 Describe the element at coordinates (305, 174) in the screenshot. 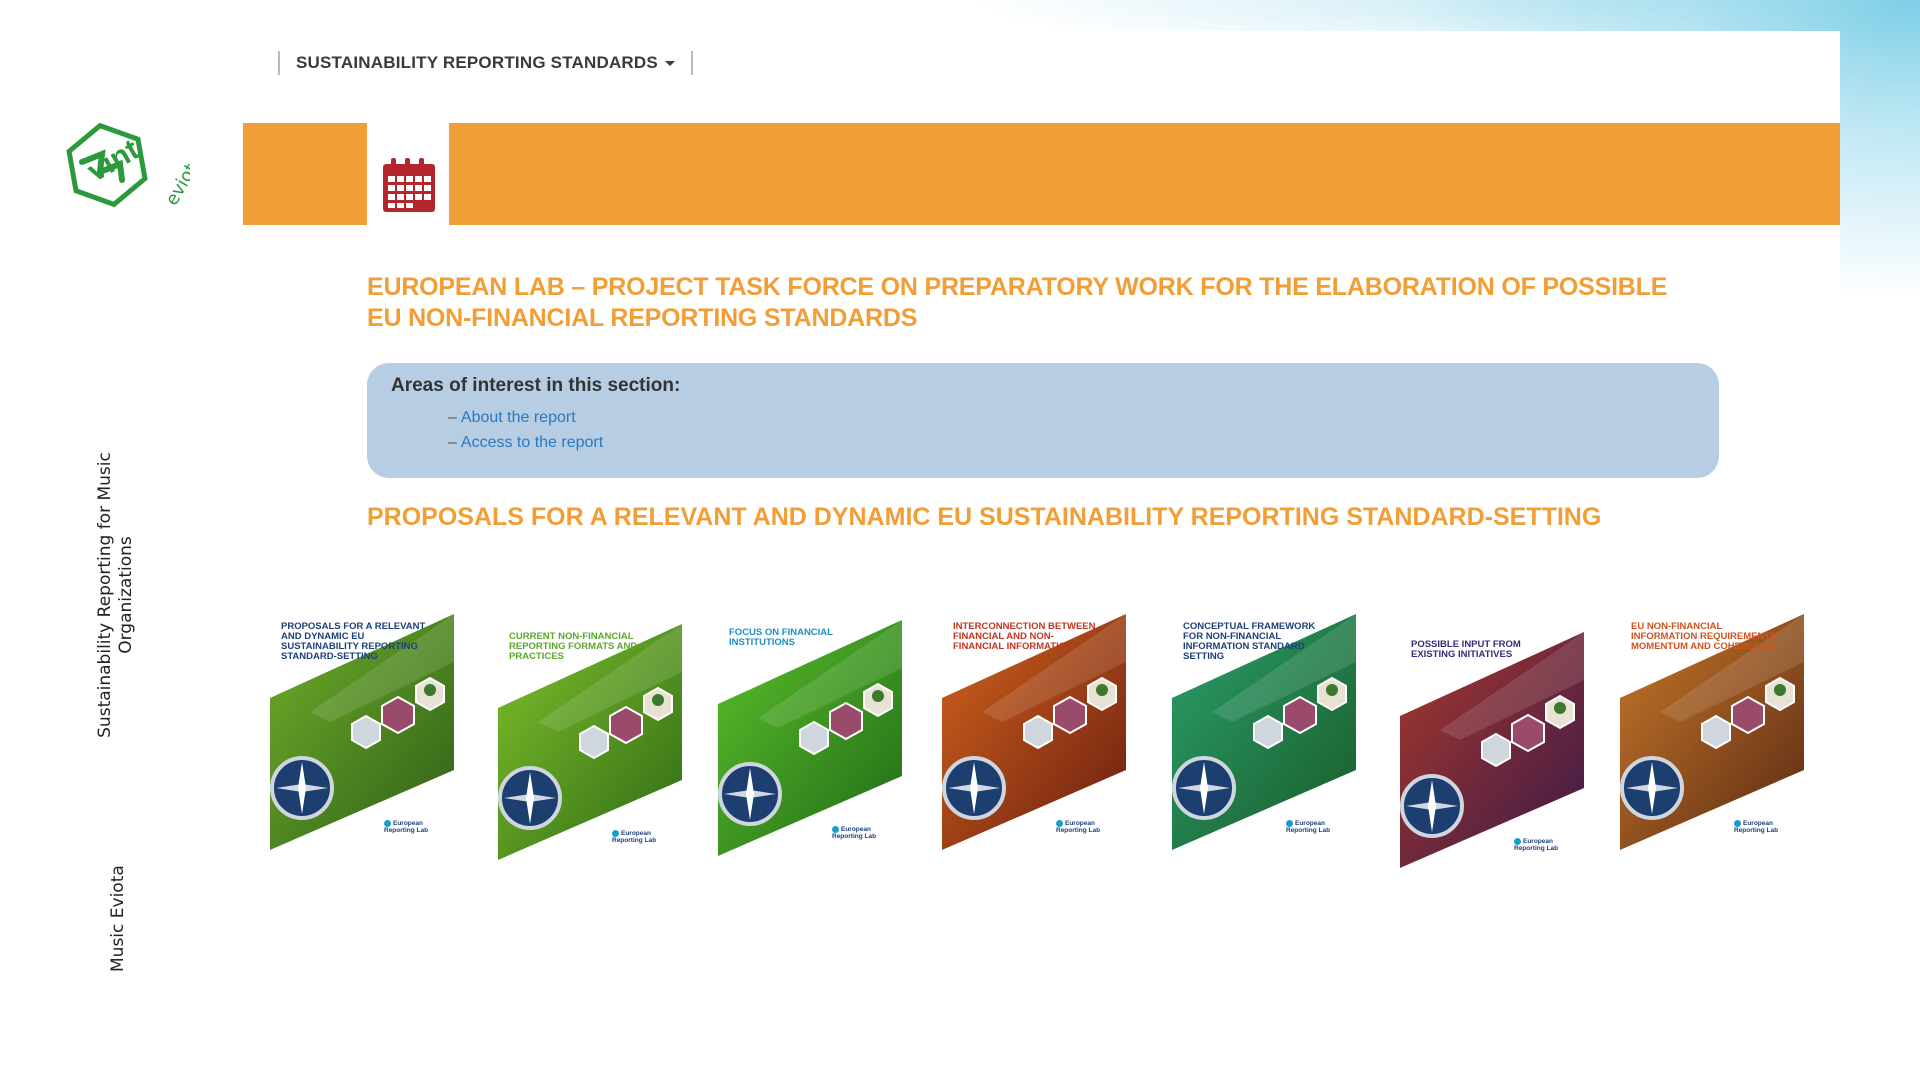

I see `banner-left` at that location.